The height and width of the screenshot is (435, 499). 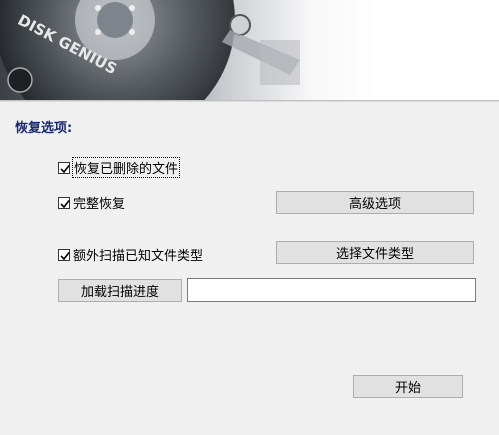 I want to click on full-recover-checkbox: 完整恢复, so click(x=91, y=202).